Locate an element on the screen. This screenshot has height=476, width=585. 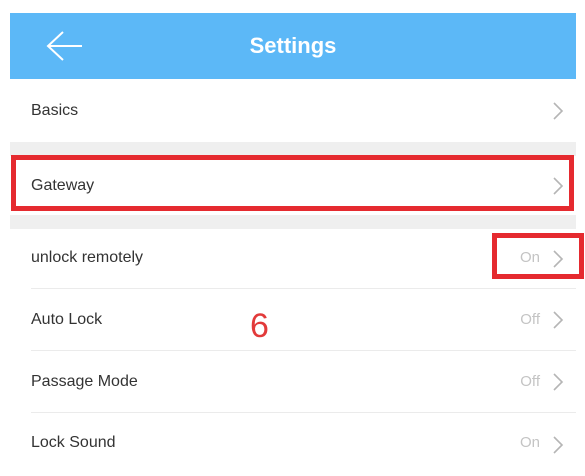
step-number-annotation: 6 is located at coordinates (259, 326).